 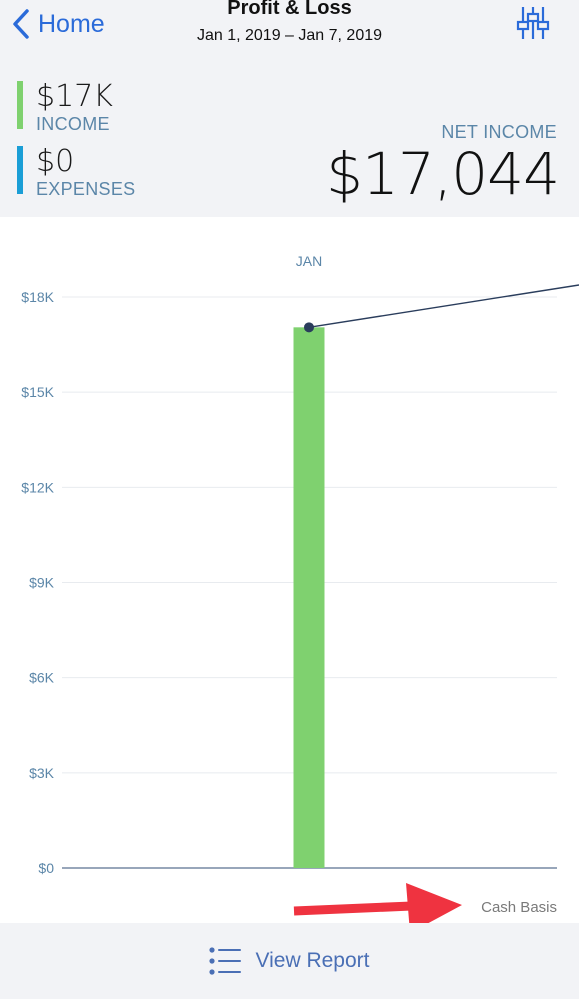 What do you see at coordinates (312, 960) in the screenshot?
I see `view-report-label: View Report` at bounding box center [312, 960].